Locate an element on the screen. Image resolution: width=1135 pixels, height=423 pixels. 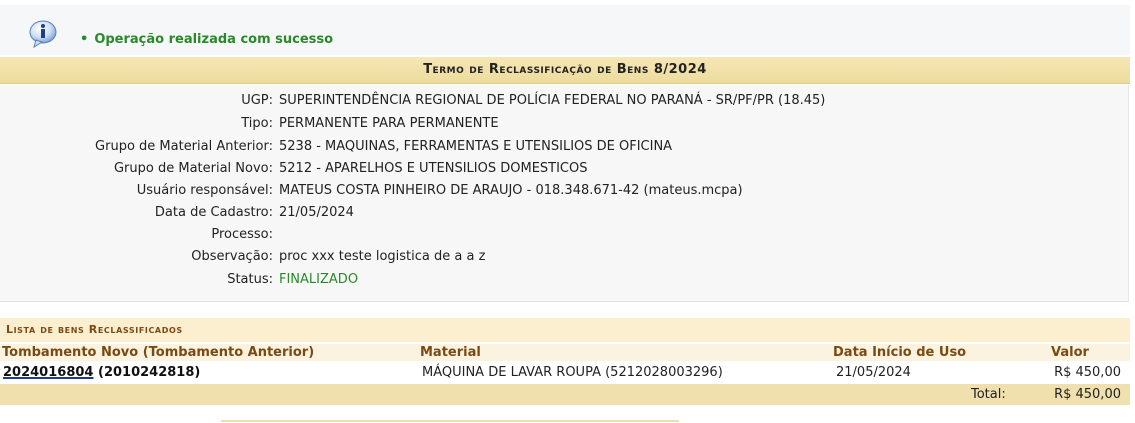
detail-label: Processo: is located at coordinates (242, 234).